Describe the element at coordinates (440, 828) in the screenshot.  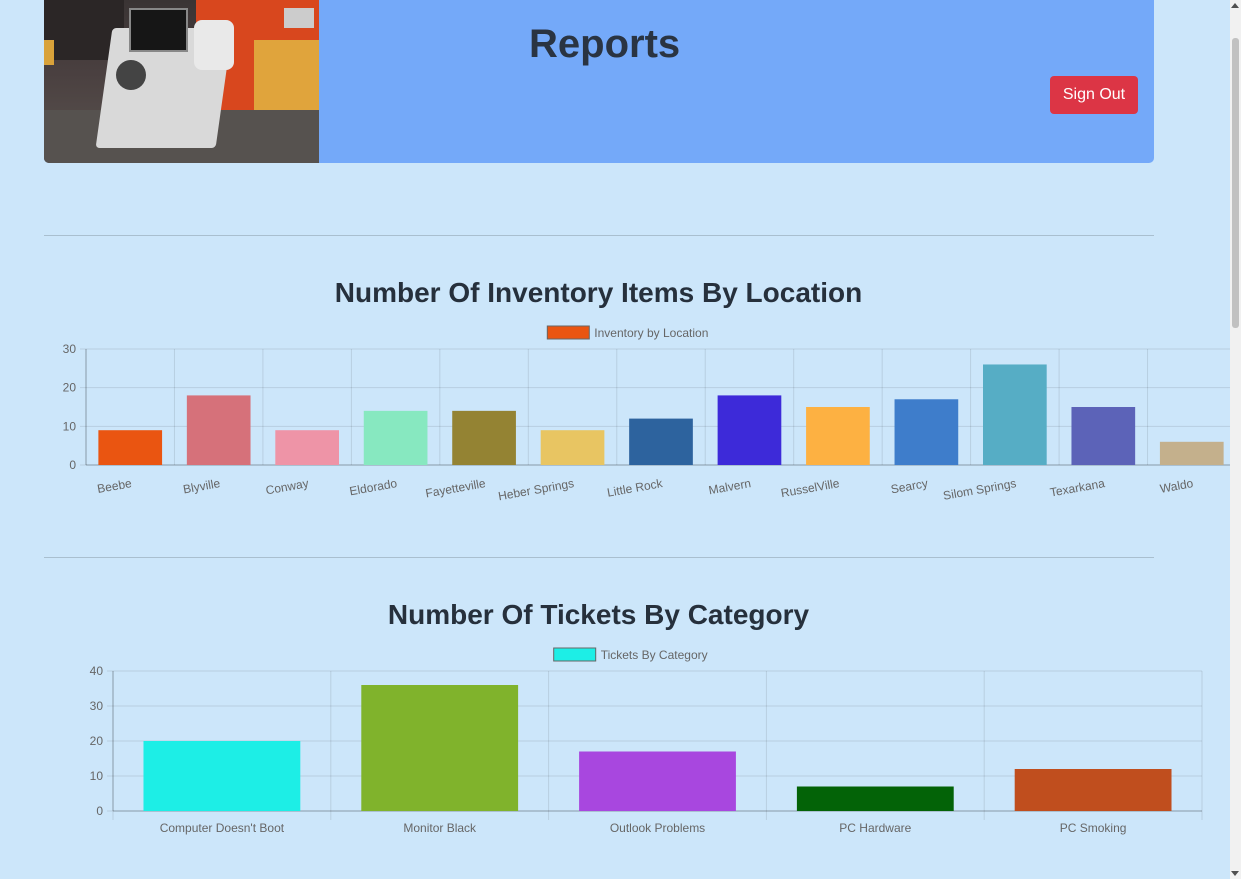
I see `x-tick-label: Monitor Black` at that location.